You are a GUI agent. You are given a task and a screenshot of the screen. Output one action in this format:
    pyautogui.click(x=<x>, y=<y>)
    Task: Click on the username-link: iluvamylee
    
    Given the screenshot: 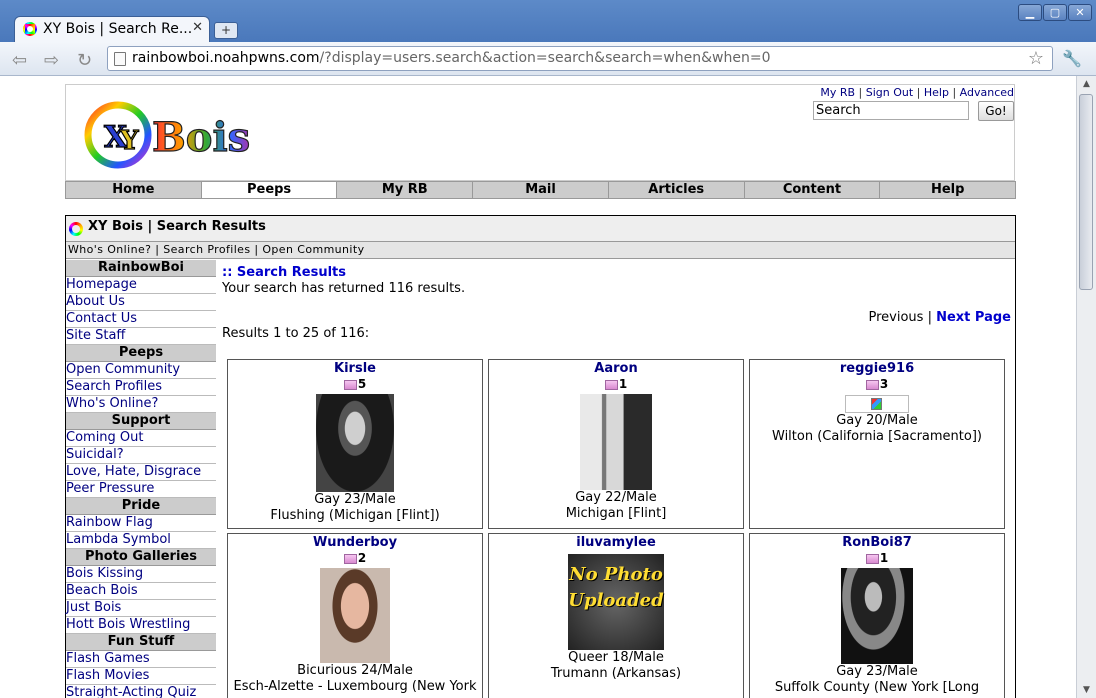 What is the action you would take?
    pyautogui.click(x=616, y=543)
    